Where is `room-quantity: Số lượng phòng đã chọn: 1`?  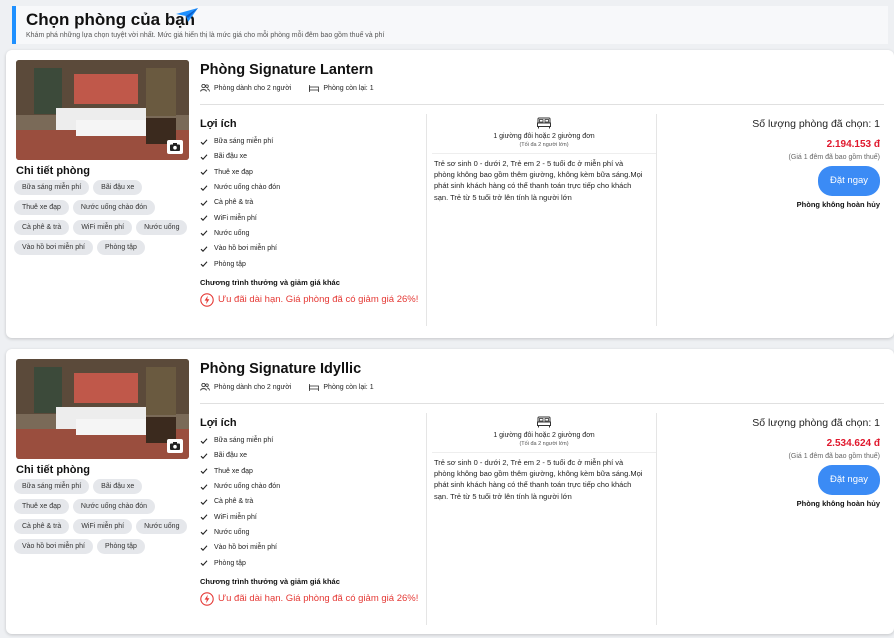
room-quantity: Số lượng phòng đã chọn: 1 is located at coordinates (816, 124).